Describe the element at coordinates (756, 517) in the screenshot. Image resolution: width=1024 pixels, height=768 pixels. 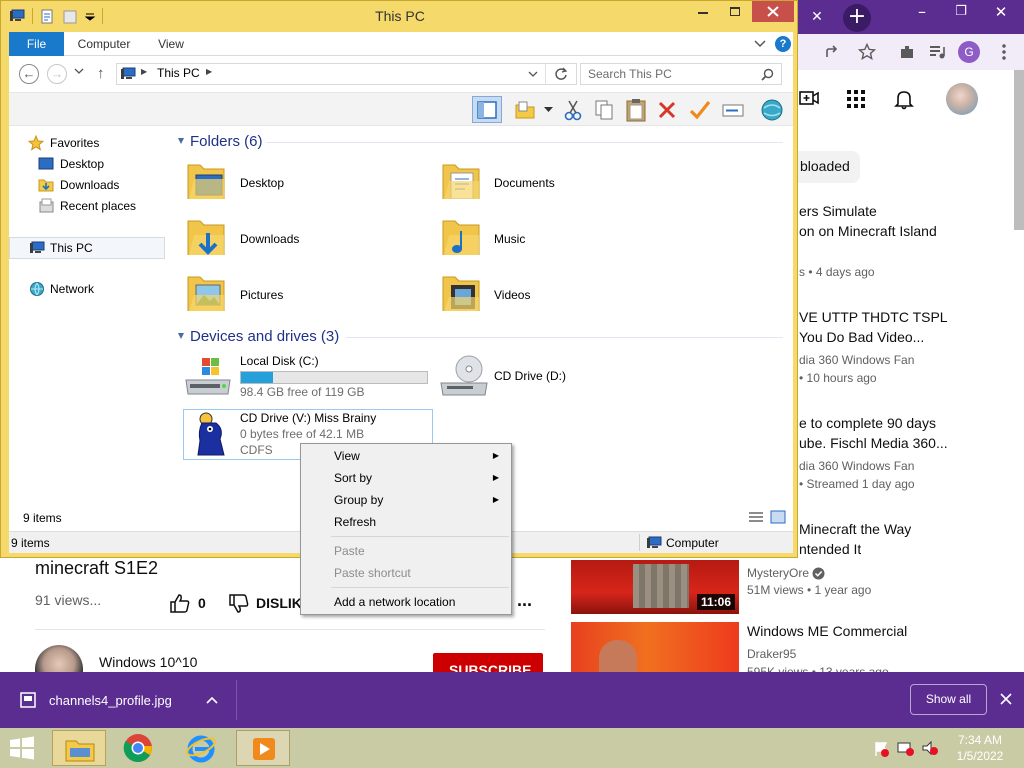
I see `details-view-icon` at that location.